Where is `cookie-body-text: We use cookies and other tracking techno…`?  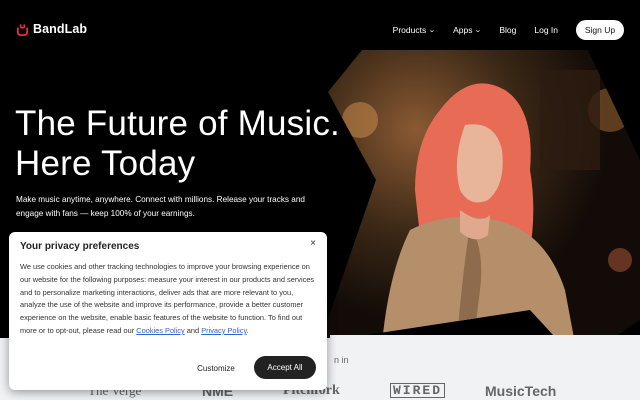 cookie-body-text: We use cookies and other tracking techno… is located at coordinates (167, 298).